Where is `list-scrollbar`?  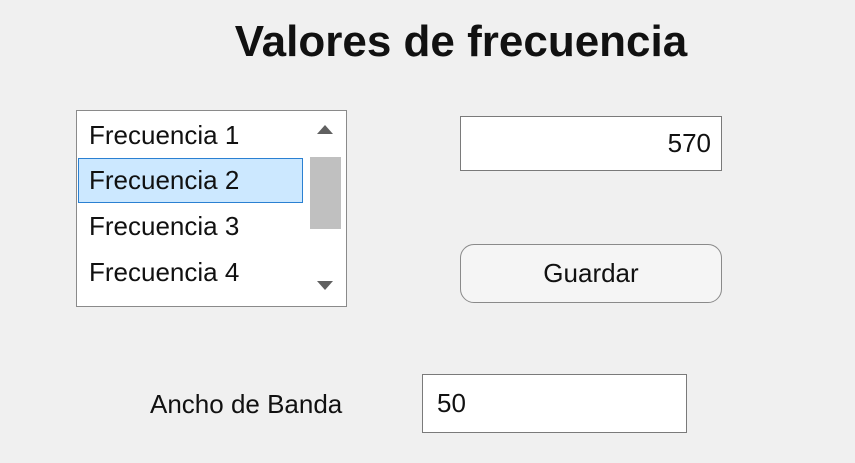
list-scrollbar is located at coordinates (325, 208).